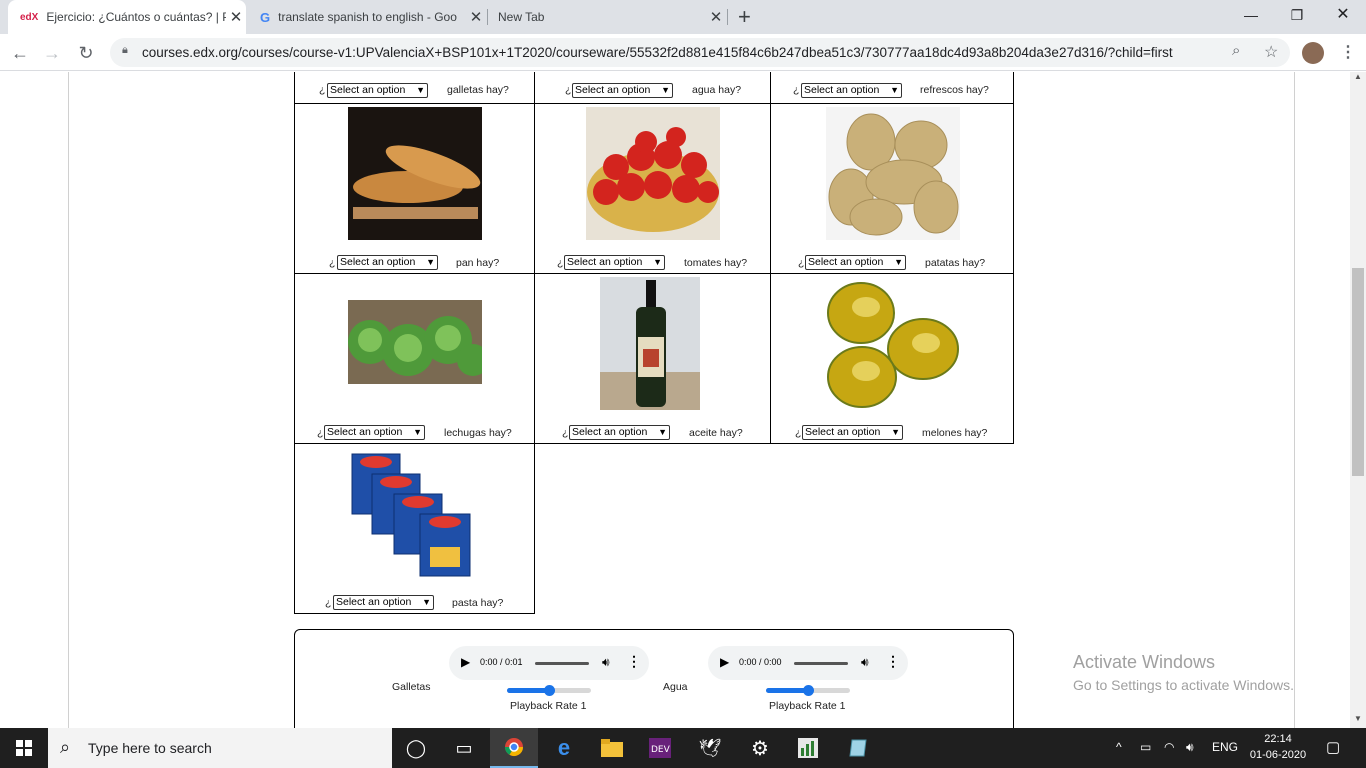  Describe the element at coordinates (514, 748) in the screenshot. I see `chrome-icon` at that location.